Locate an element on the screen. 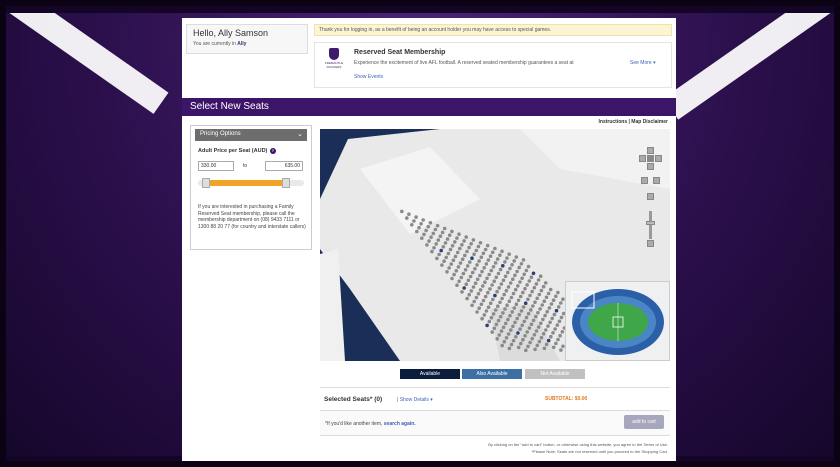 The height and width of the screenshot is (467, 840). instructions-links: Instructions | Map Disclaimer is located at coordinates (633, 122).